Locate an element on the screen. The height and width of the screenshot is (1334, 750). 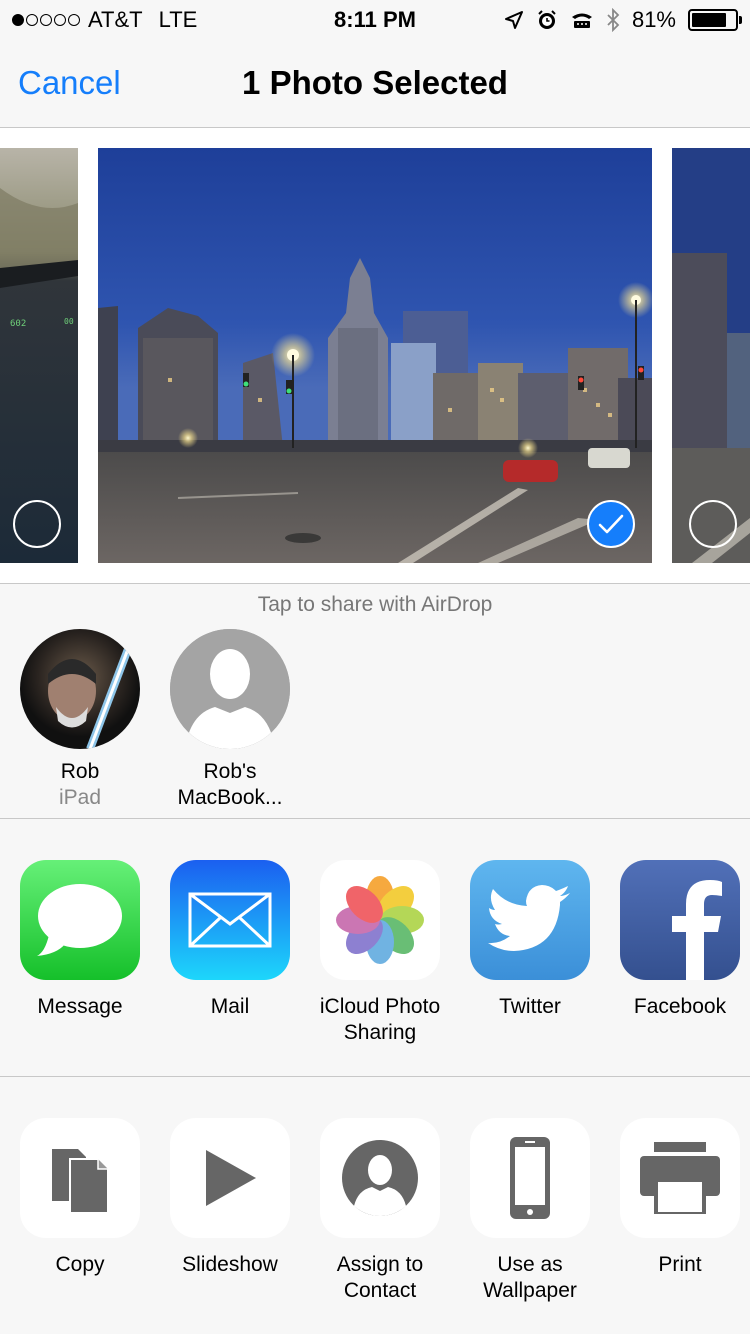
bluetooth-icon is located at coordinates (613, 20).